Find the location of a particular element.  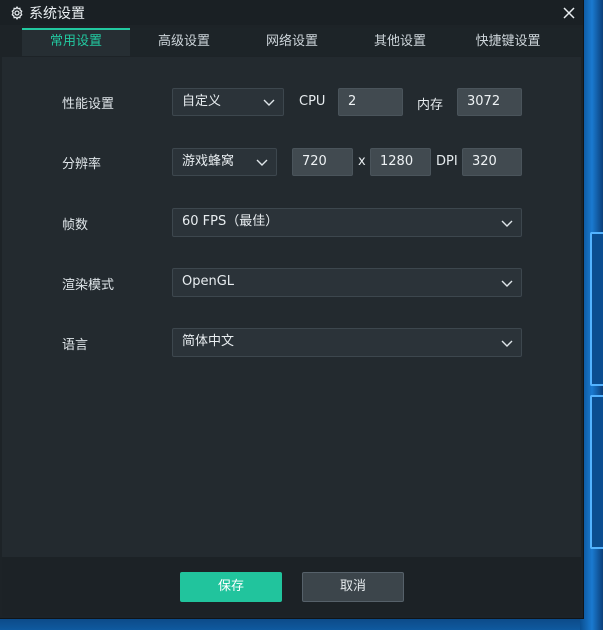

render-mode-label: 渲染模式 is located at coordinates (88, 285).